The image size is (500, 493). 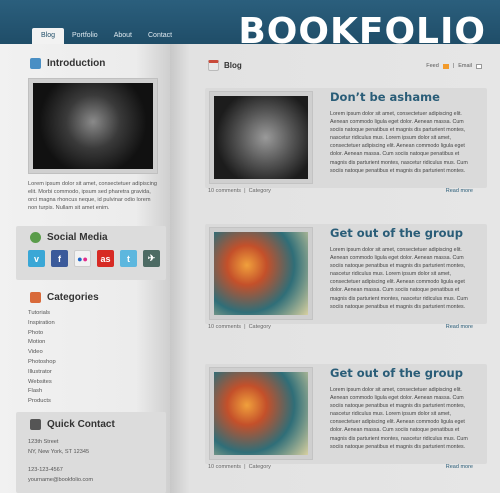 What do you see at coordinates (35, 297) in the screenshot?
I see `pin-icon` at bounding box center [35, 297].